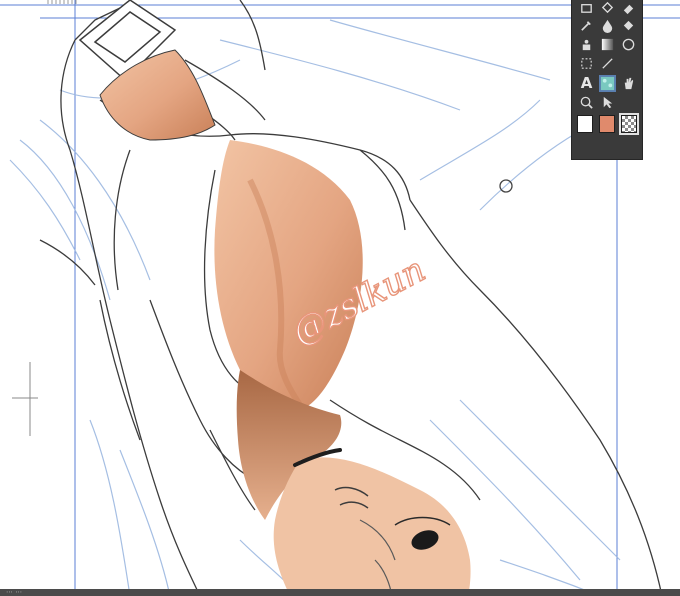 This screenshot has height=596, width=680. Describe the element at coordinates (607, 124) in the screenshot. I see `sub-color-swatch` at that location.